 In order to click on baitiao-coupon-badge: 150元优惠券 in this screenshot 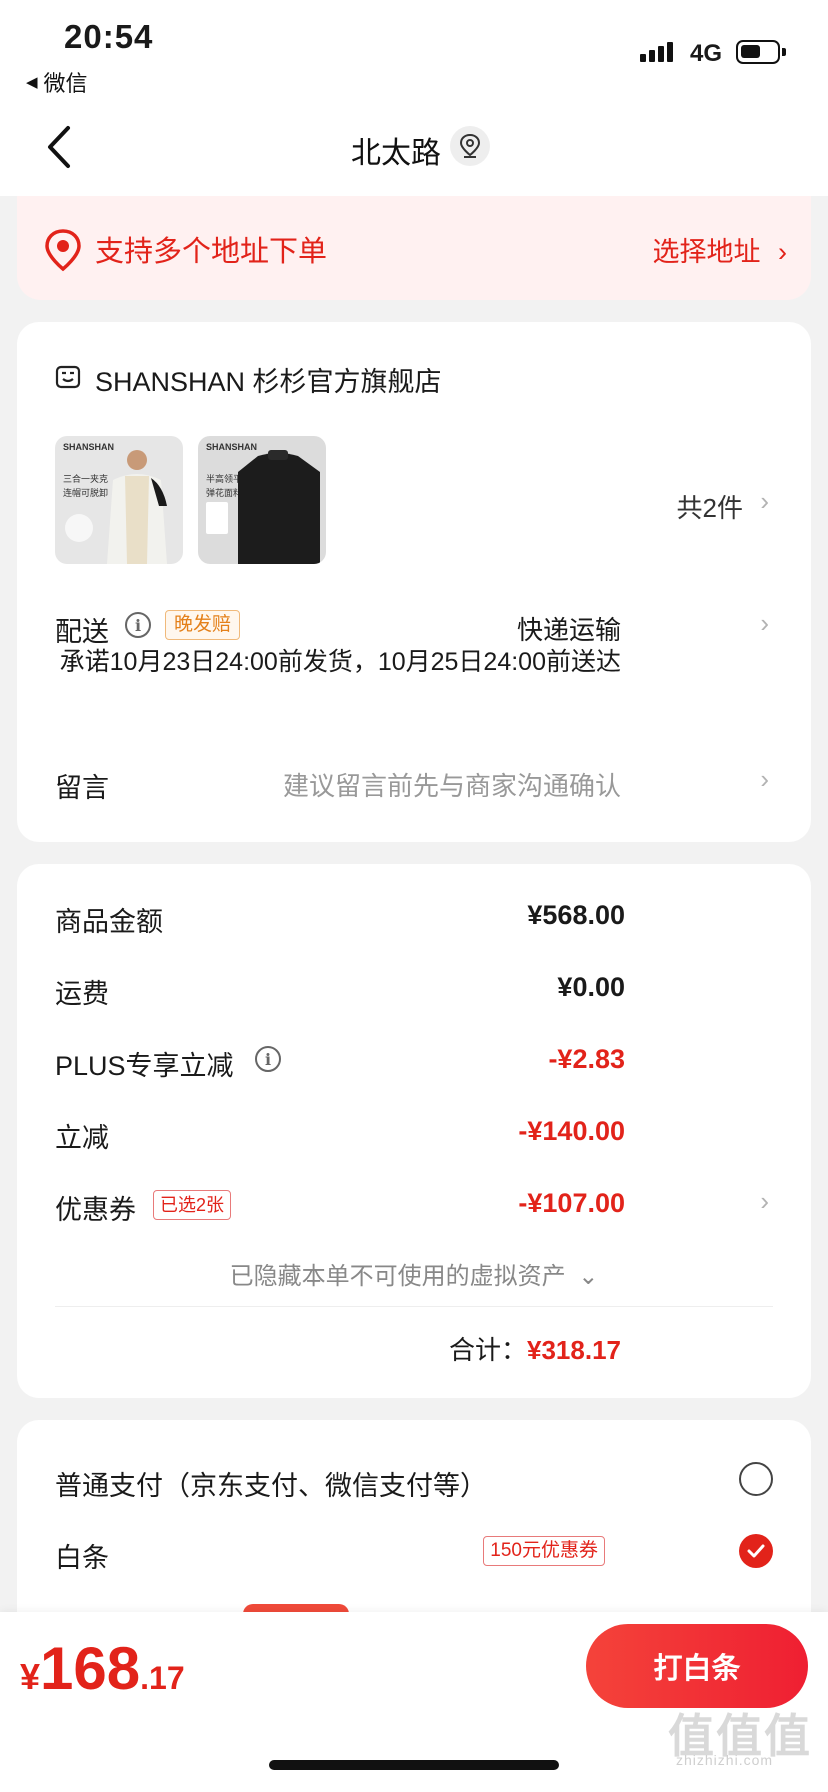, I will do `click(544, 1551)`.